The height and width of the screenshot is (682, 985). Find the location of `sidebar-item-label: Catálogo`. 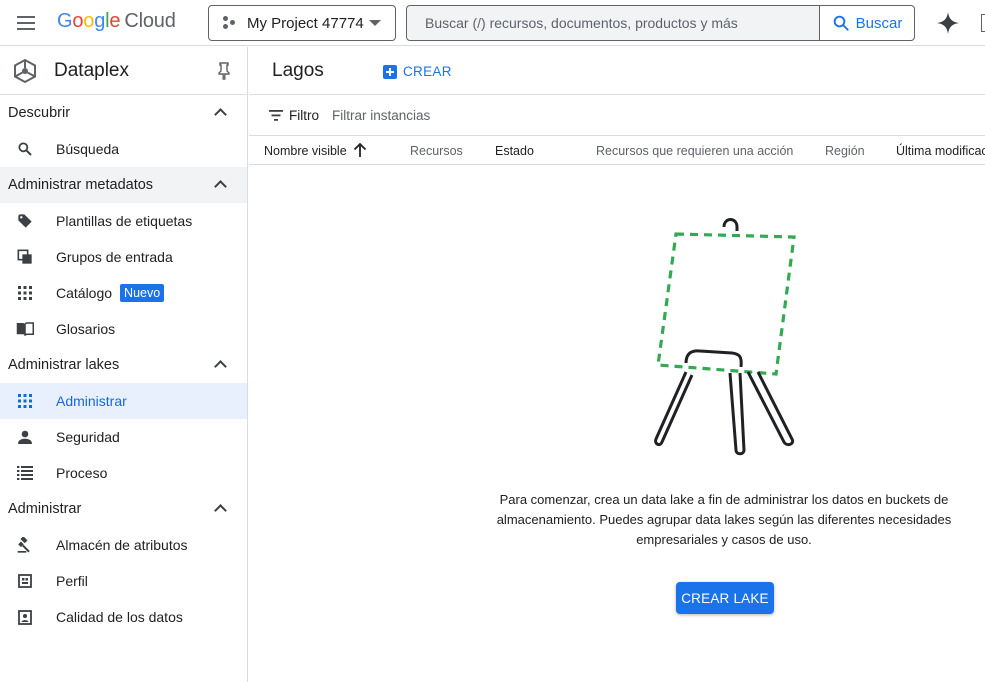

sidebar-item-label: Catálogo is located at coordinates (84, 293).